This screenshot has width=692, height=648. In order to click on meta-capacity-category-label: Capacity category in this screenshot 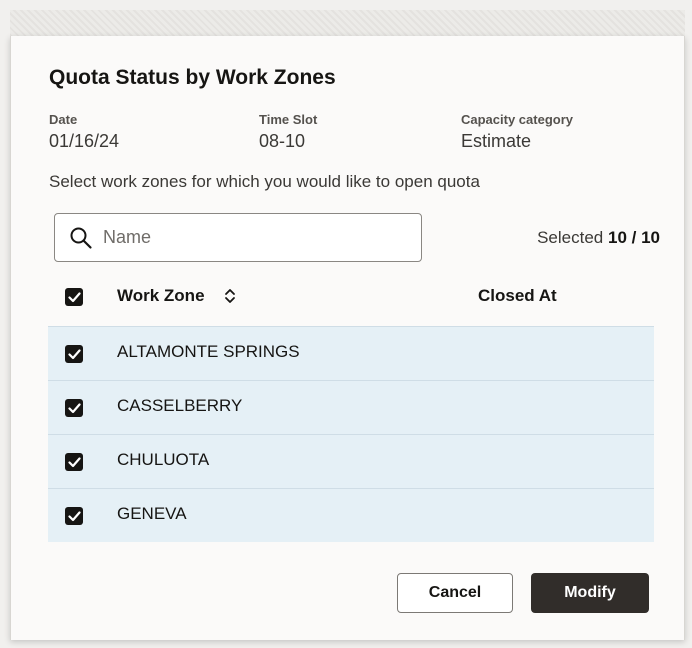, I will do `click(517, 119)`.